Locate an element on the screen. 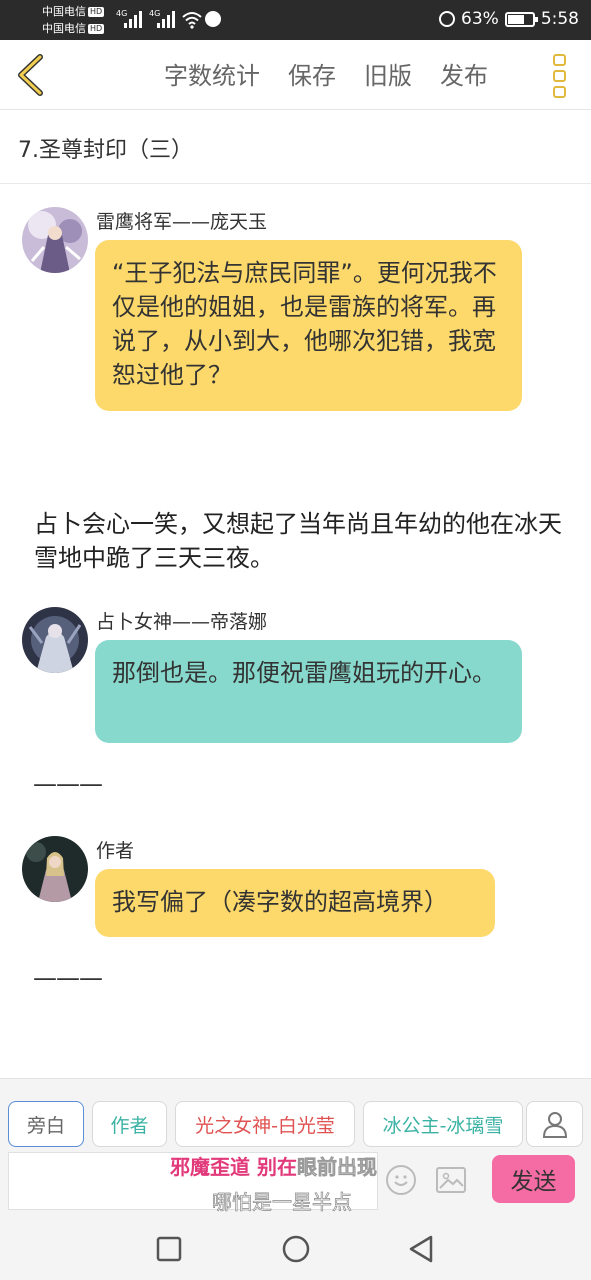  role-chip-ice-princess: 冰公主-冰璃雪 is located at coordinates (443, 1124).